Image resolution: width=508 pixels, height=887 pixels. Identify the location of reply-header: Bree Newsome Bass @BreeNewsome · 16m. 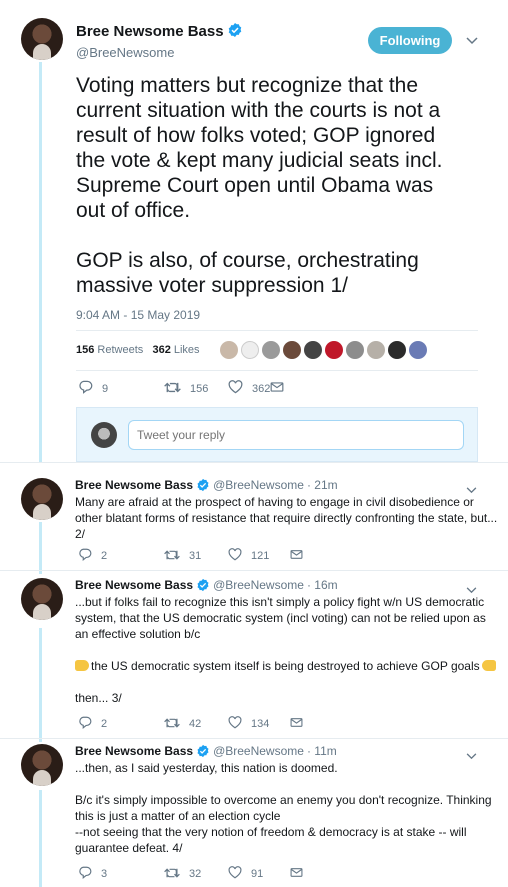
(206, 586).